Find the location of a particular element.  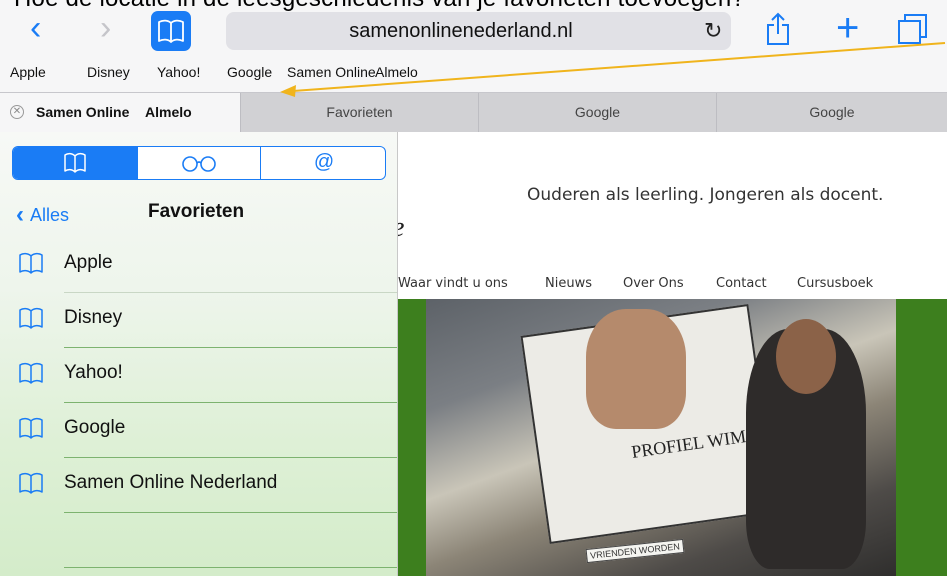

fav-bar-item: Yahoo! is located at coordinates (178, 72).